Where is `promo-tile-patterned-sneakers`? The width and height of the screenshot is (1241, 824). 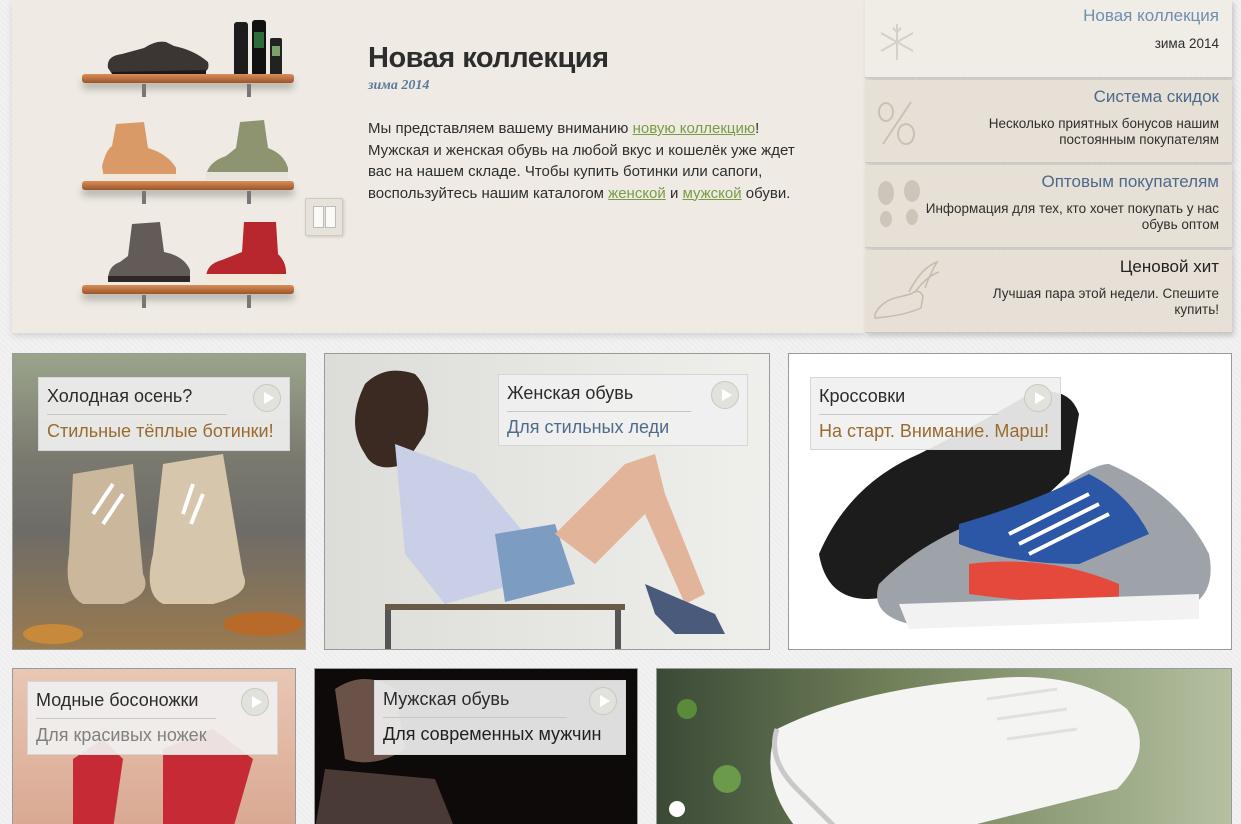
promo-tile-patterned-sneakers is located at coordinates (944, 746).